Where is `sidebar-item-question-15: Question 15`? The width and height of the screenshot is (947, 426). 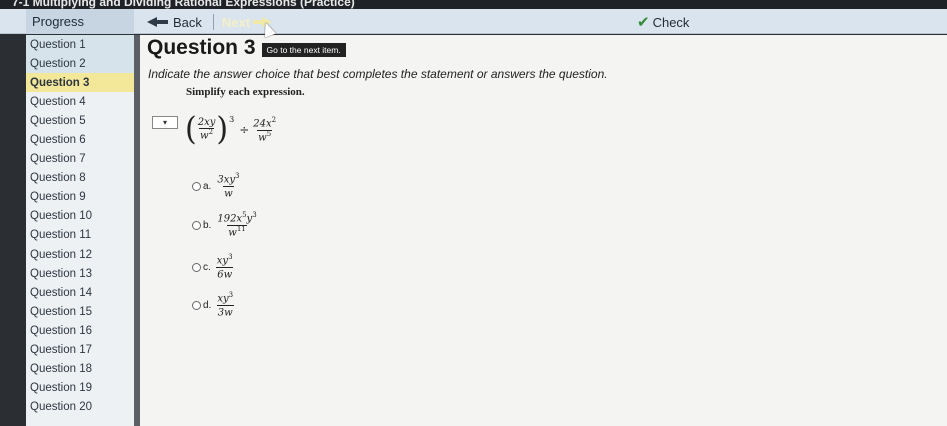 sidebar-item-question-15: Question 15 is located at coordinates (80, 311).